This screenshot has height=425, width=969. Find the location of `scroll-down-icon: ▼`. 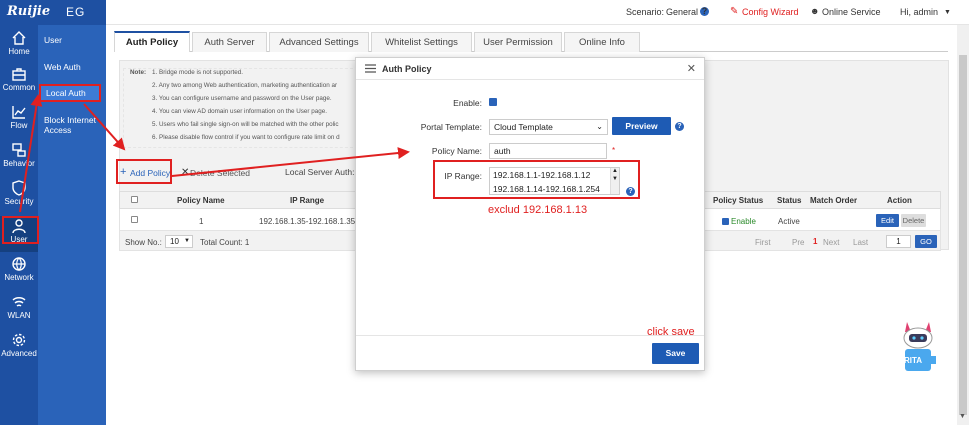

scroll-down-icon: ▼ is located at coordinates (962, 416).